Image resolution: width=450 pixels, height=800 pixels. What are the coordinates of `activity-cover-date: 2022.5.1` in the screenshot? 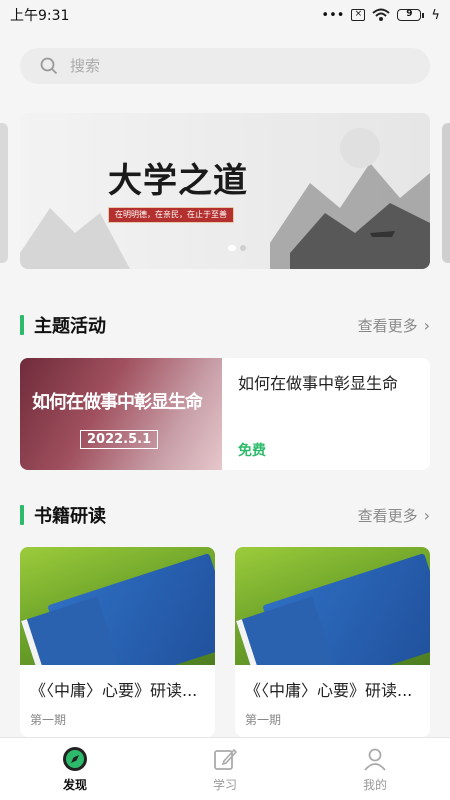 It's located at (119, 439).